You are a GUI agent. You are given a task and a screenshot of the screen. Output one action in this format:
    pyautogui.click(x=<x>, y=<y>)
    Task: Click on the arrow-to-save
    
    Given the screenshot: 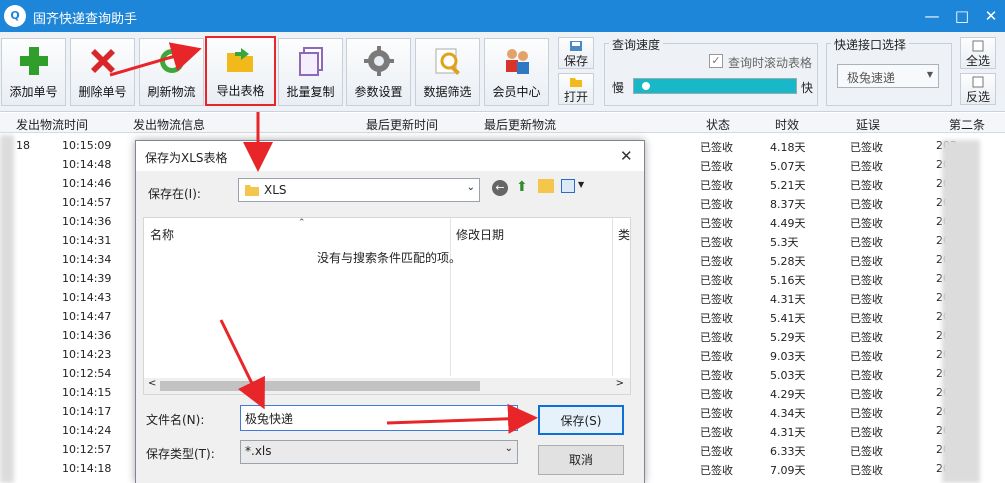 What is the action you would take?
    pyautogui.click(x=462, y=418)
    